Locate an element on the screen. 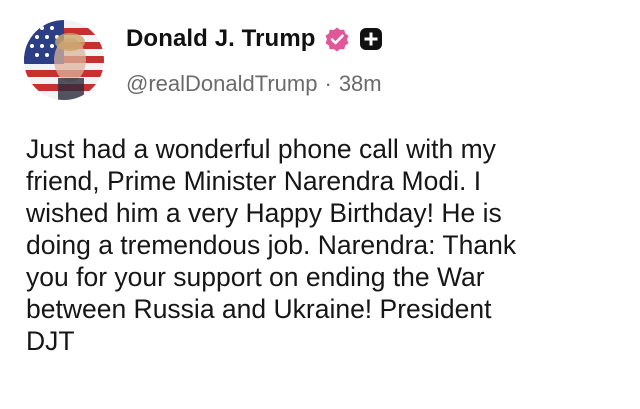  post-time: 38m is located at coordinates (360, 84).